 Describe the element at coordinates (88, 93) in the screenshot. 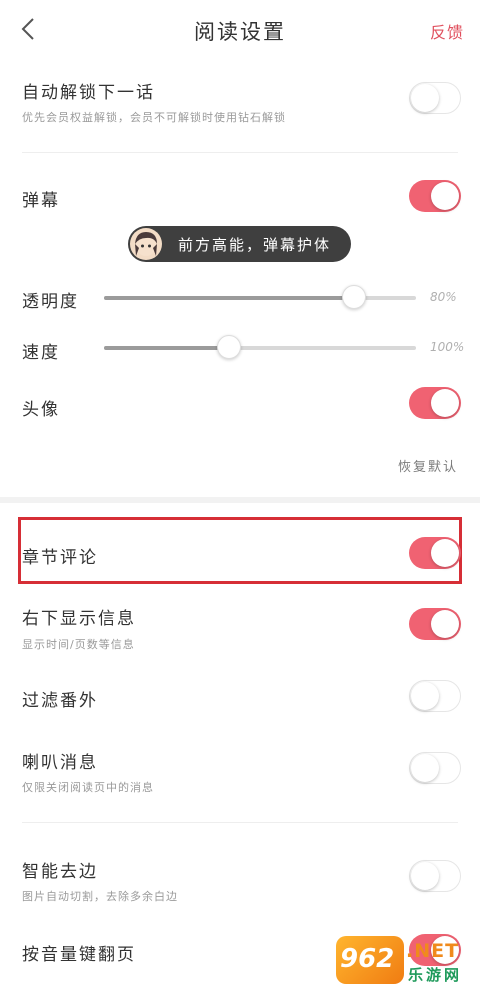

I see `auto-unlock-label: 自动解锁下一话` at that location.